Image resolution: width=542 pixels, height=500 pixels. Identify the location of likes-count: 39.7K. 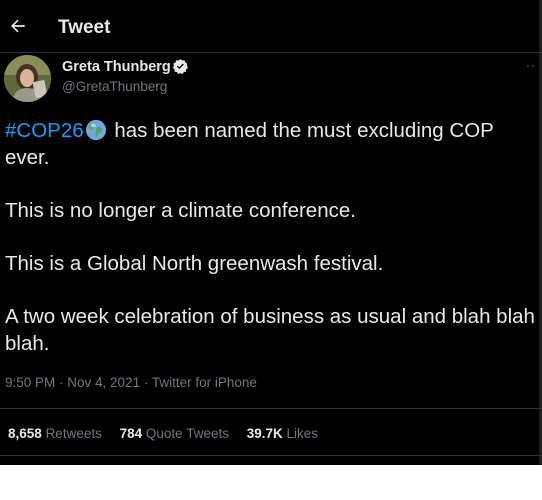
(264, 433).